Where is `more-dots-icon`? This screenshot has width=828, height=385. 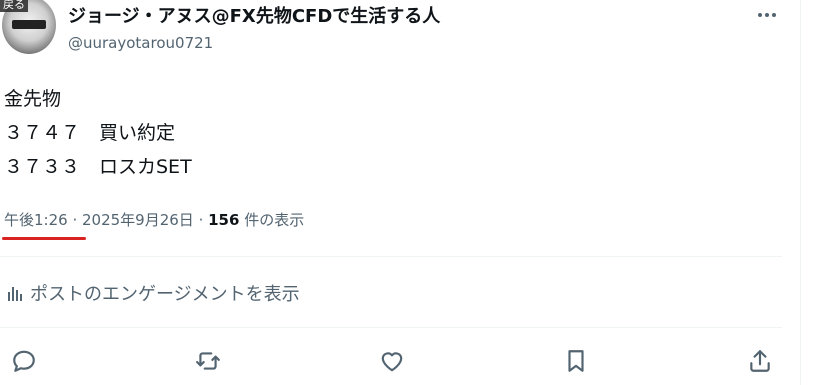
more-dots-icon is located at coordinates (767, 15).